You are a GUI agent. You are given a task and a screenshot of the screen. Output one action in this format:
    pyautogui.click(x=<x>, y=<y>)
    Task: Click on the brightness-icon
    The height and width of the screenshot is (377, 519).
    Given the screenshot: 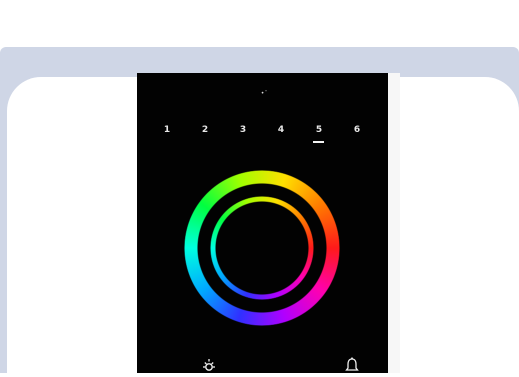 What is the action you would take?
    pyautogui.click(x=209, y=364)
    